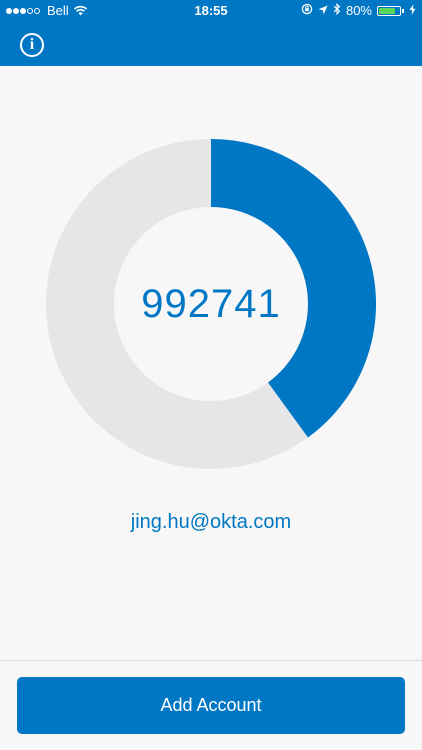 This screenshot has width=422, height=750. I want to click on location-arrow-icon, so click(323, 10).